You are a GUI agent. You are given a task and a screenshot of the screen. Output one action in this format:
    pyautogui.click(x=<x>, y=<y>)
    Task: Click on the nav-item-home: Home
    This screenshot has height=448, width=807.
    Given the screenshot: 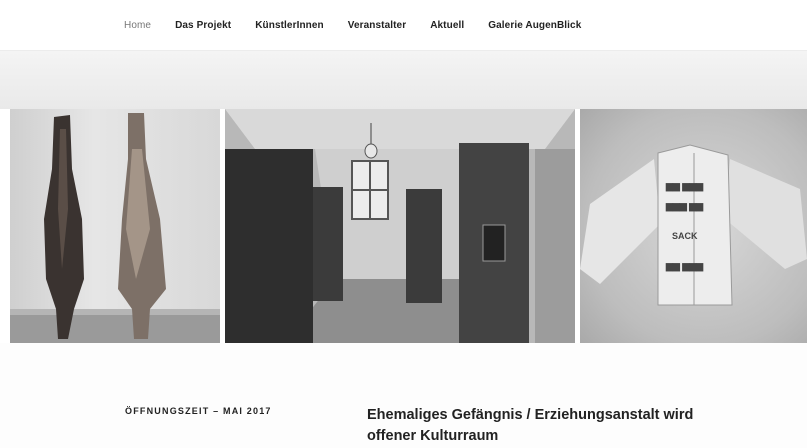 What is the action you would take?
    pyautogui.click(x=137, y=25)
    